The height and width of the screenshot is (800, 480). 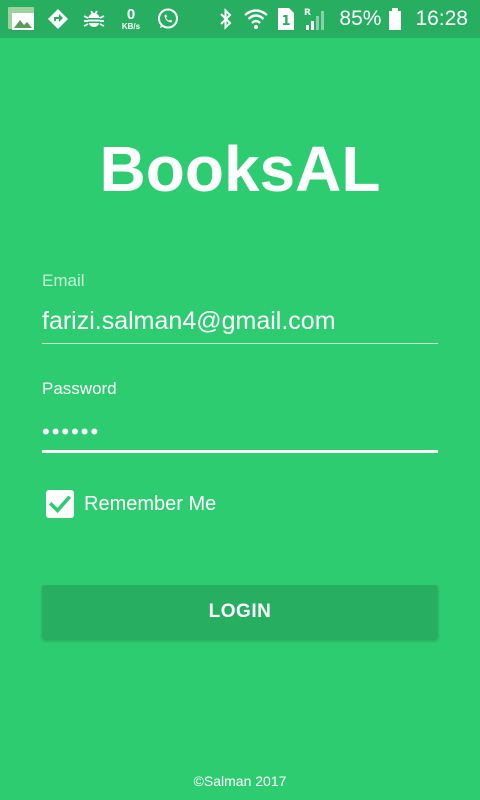 I want to click on clock: 16:28, so click(x=441, y=18).